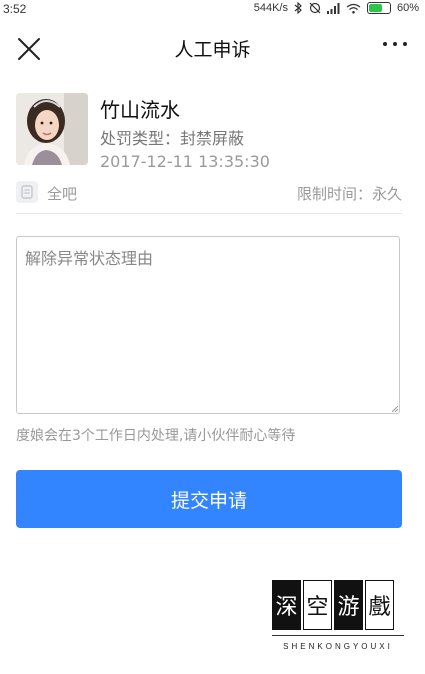 The height and width of the screenshot is (674, 425). What do you see at coordinates (378, 8) in the screenshot?
I see `battery-icon` at bounding box center [378, 8].